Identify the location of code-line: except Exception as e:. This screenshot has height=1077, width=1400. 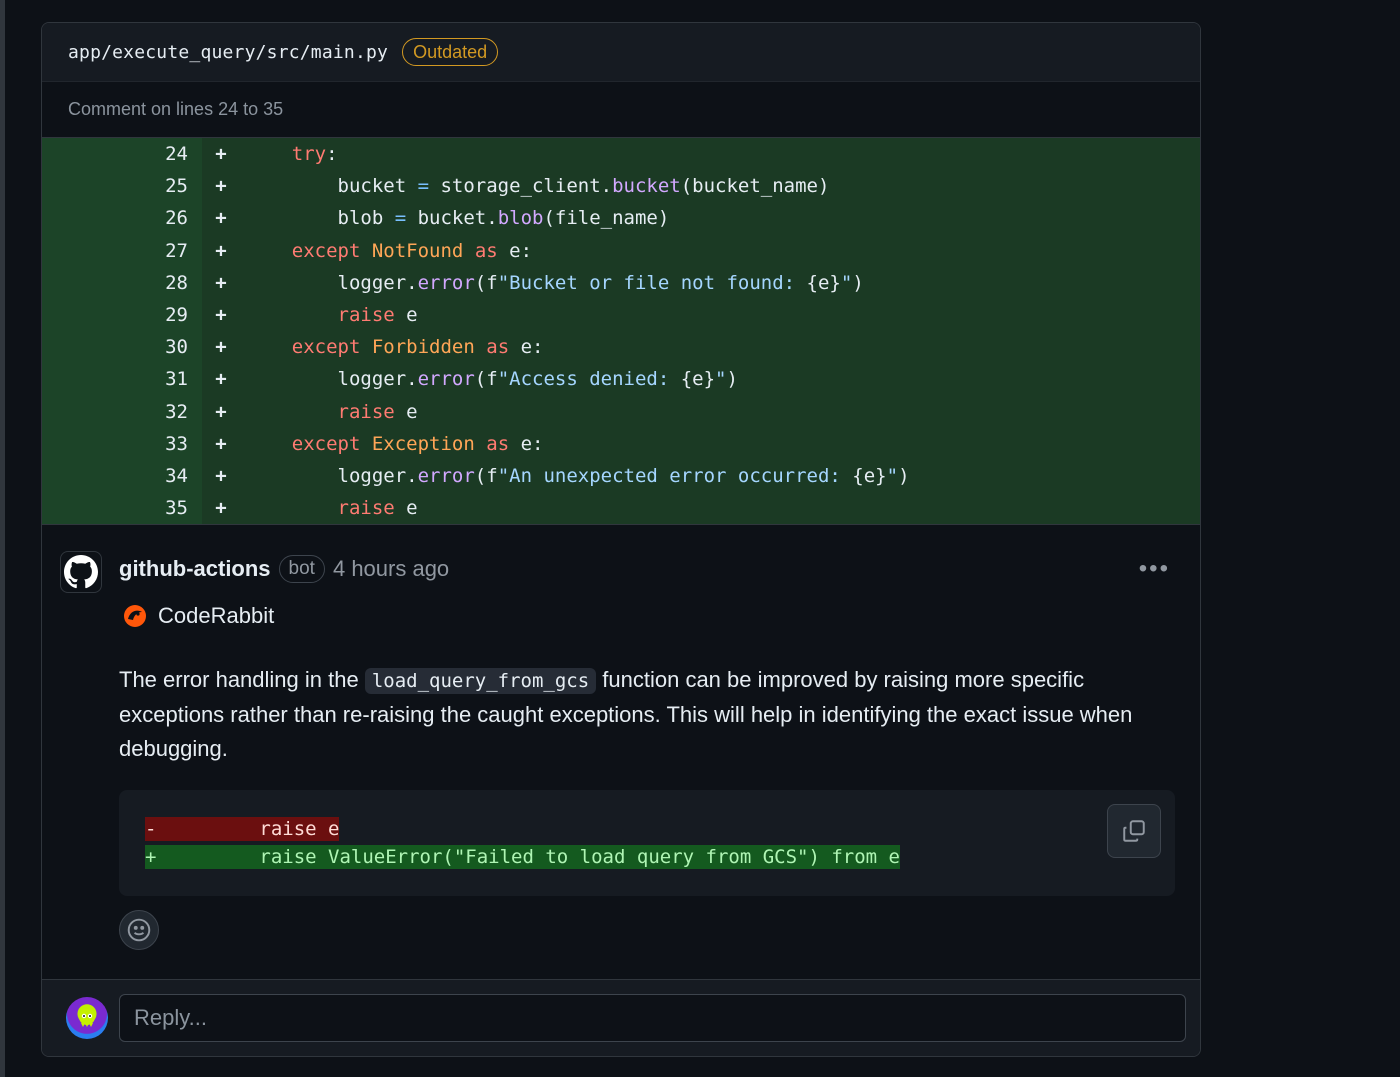
(417, 443).